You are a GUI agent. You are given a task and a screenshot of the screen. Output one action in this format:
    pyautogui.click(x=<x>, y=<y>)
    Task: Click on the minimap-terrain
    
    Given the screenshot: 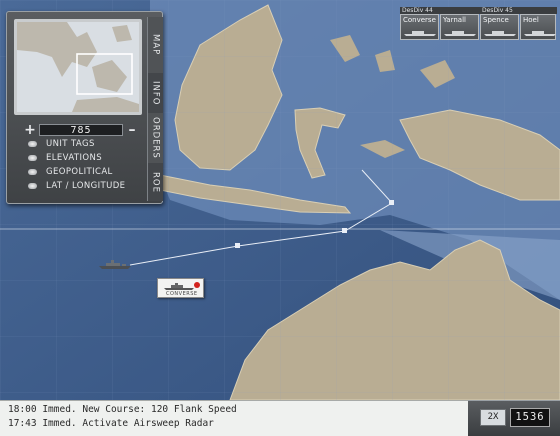 What is the action you would take?
    pyautogui.click(x=78, y=67)
    